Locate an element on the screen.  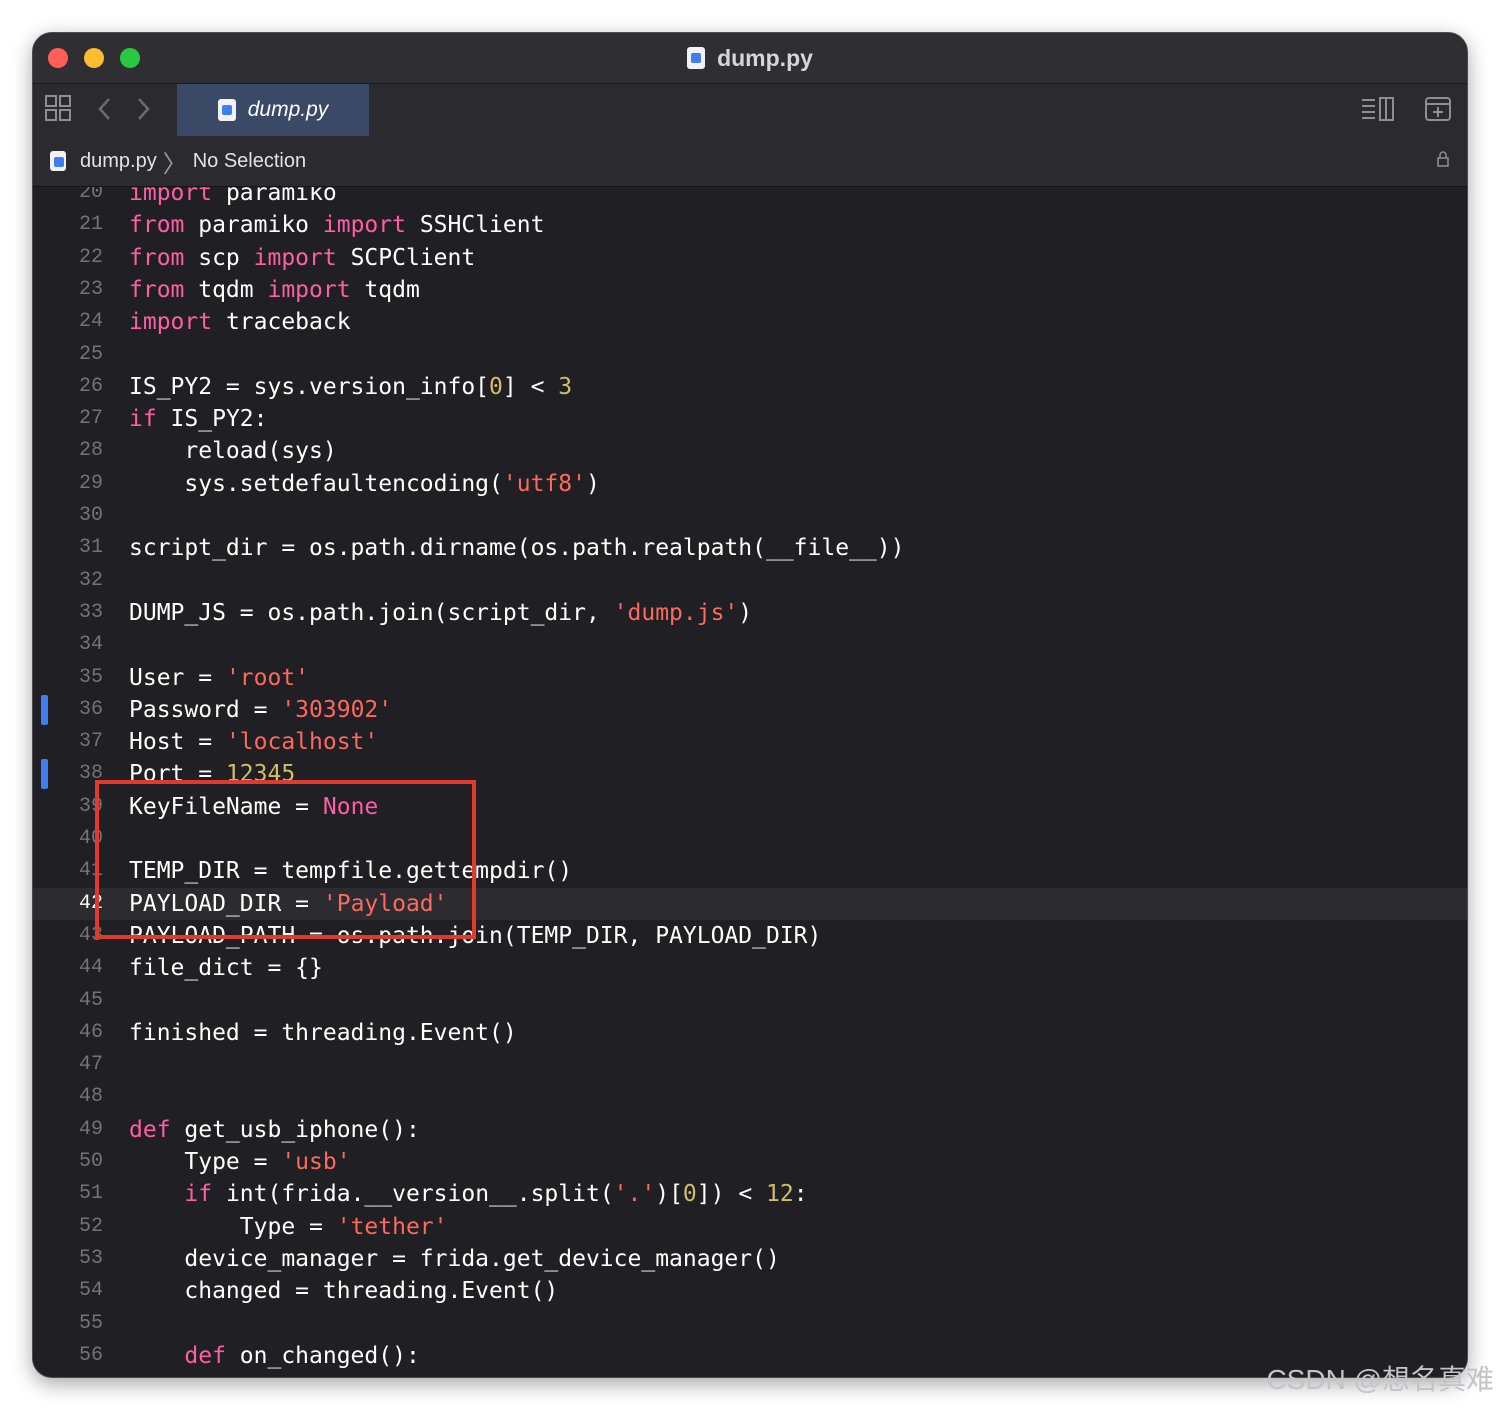
watermark: CSDN @想名真难 is located at coordinates (1380, 1379).